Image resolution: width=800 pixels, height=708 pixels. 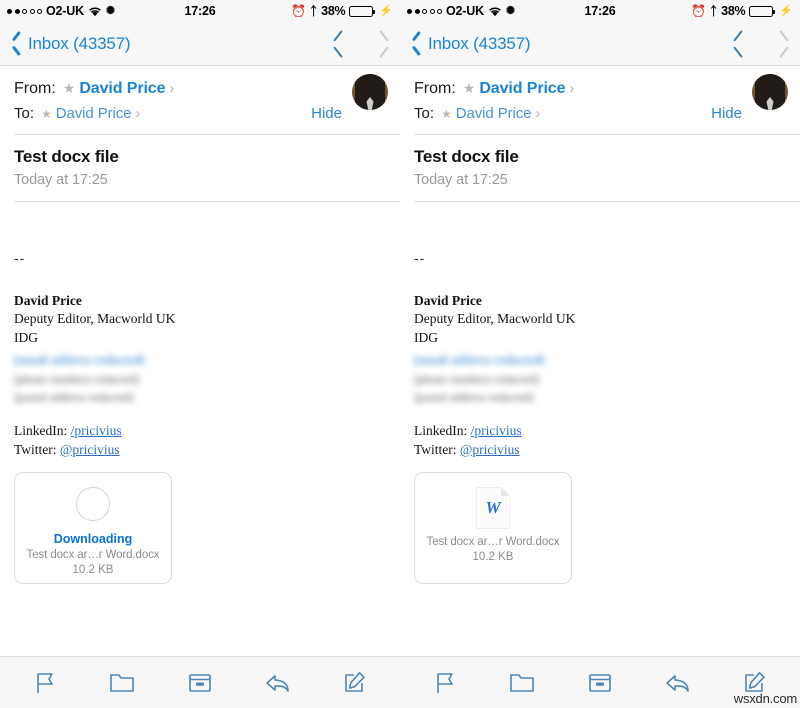 I want to click on archive-icon, so click(x=600, y=683).